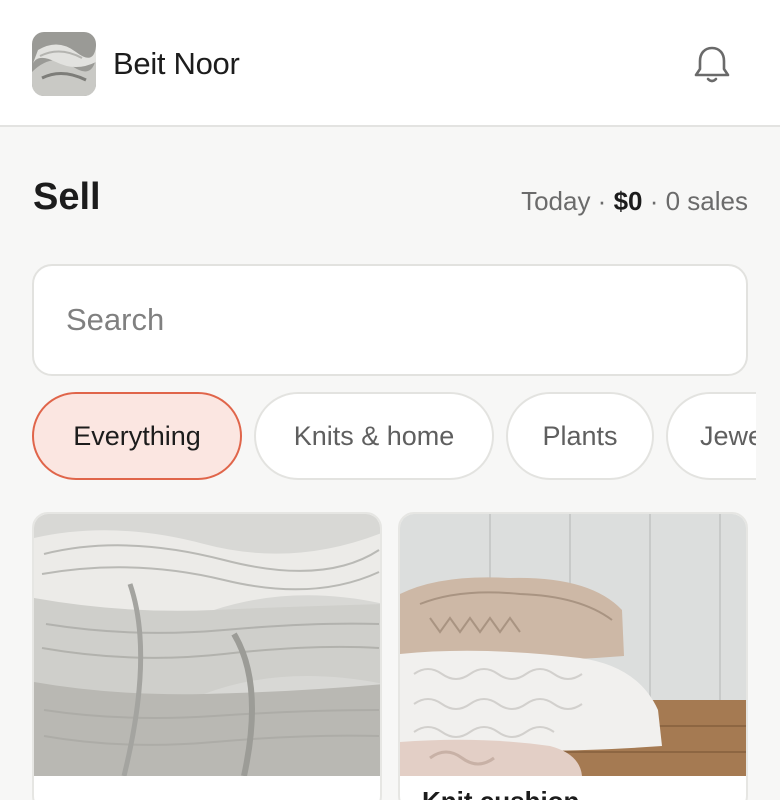 This screenshot has width=780, height=800. What do you see at coordinates (374, 436) in the screenshot?
I see `chip-knits-home: Knits & home` at bounding box center [374, 436].